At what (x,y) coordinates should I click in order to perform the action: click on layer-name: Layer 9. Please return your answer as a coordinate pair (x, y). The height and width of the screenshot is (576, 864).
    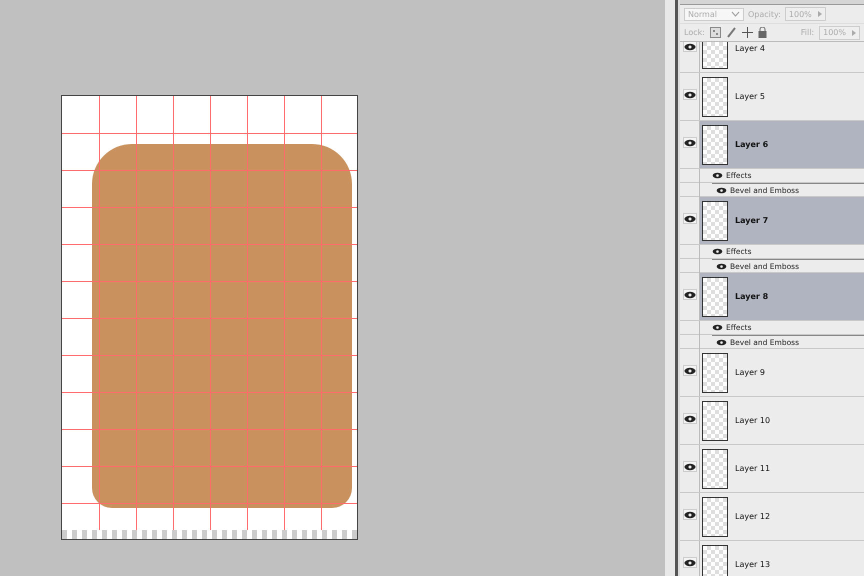
    Looking at the image, I should click on (750, 372).